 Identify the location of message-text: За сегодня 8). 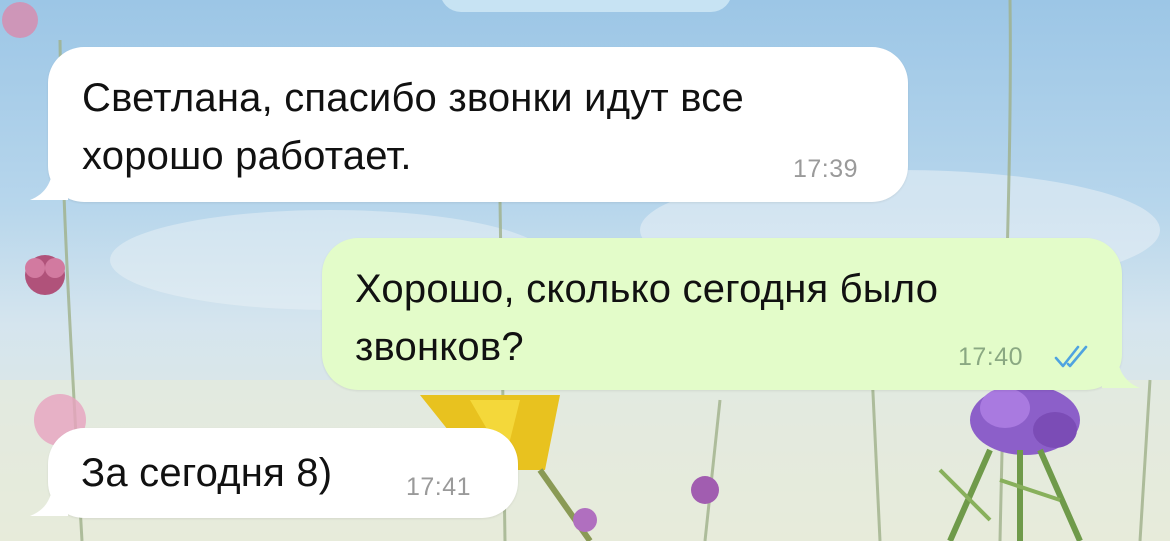
(207, 473).